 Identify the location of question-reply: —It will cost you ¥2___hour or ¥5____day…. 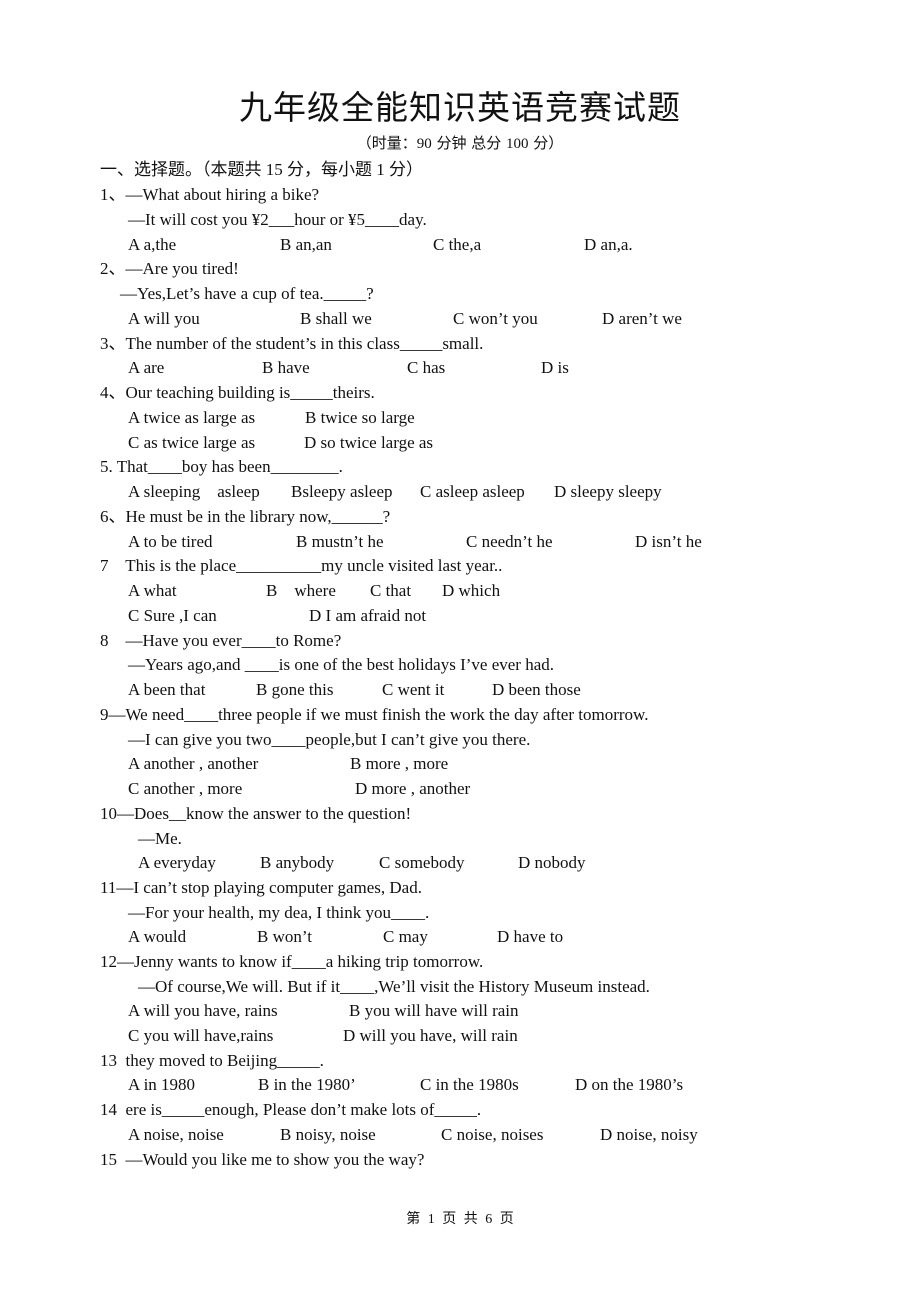
(277, 219).